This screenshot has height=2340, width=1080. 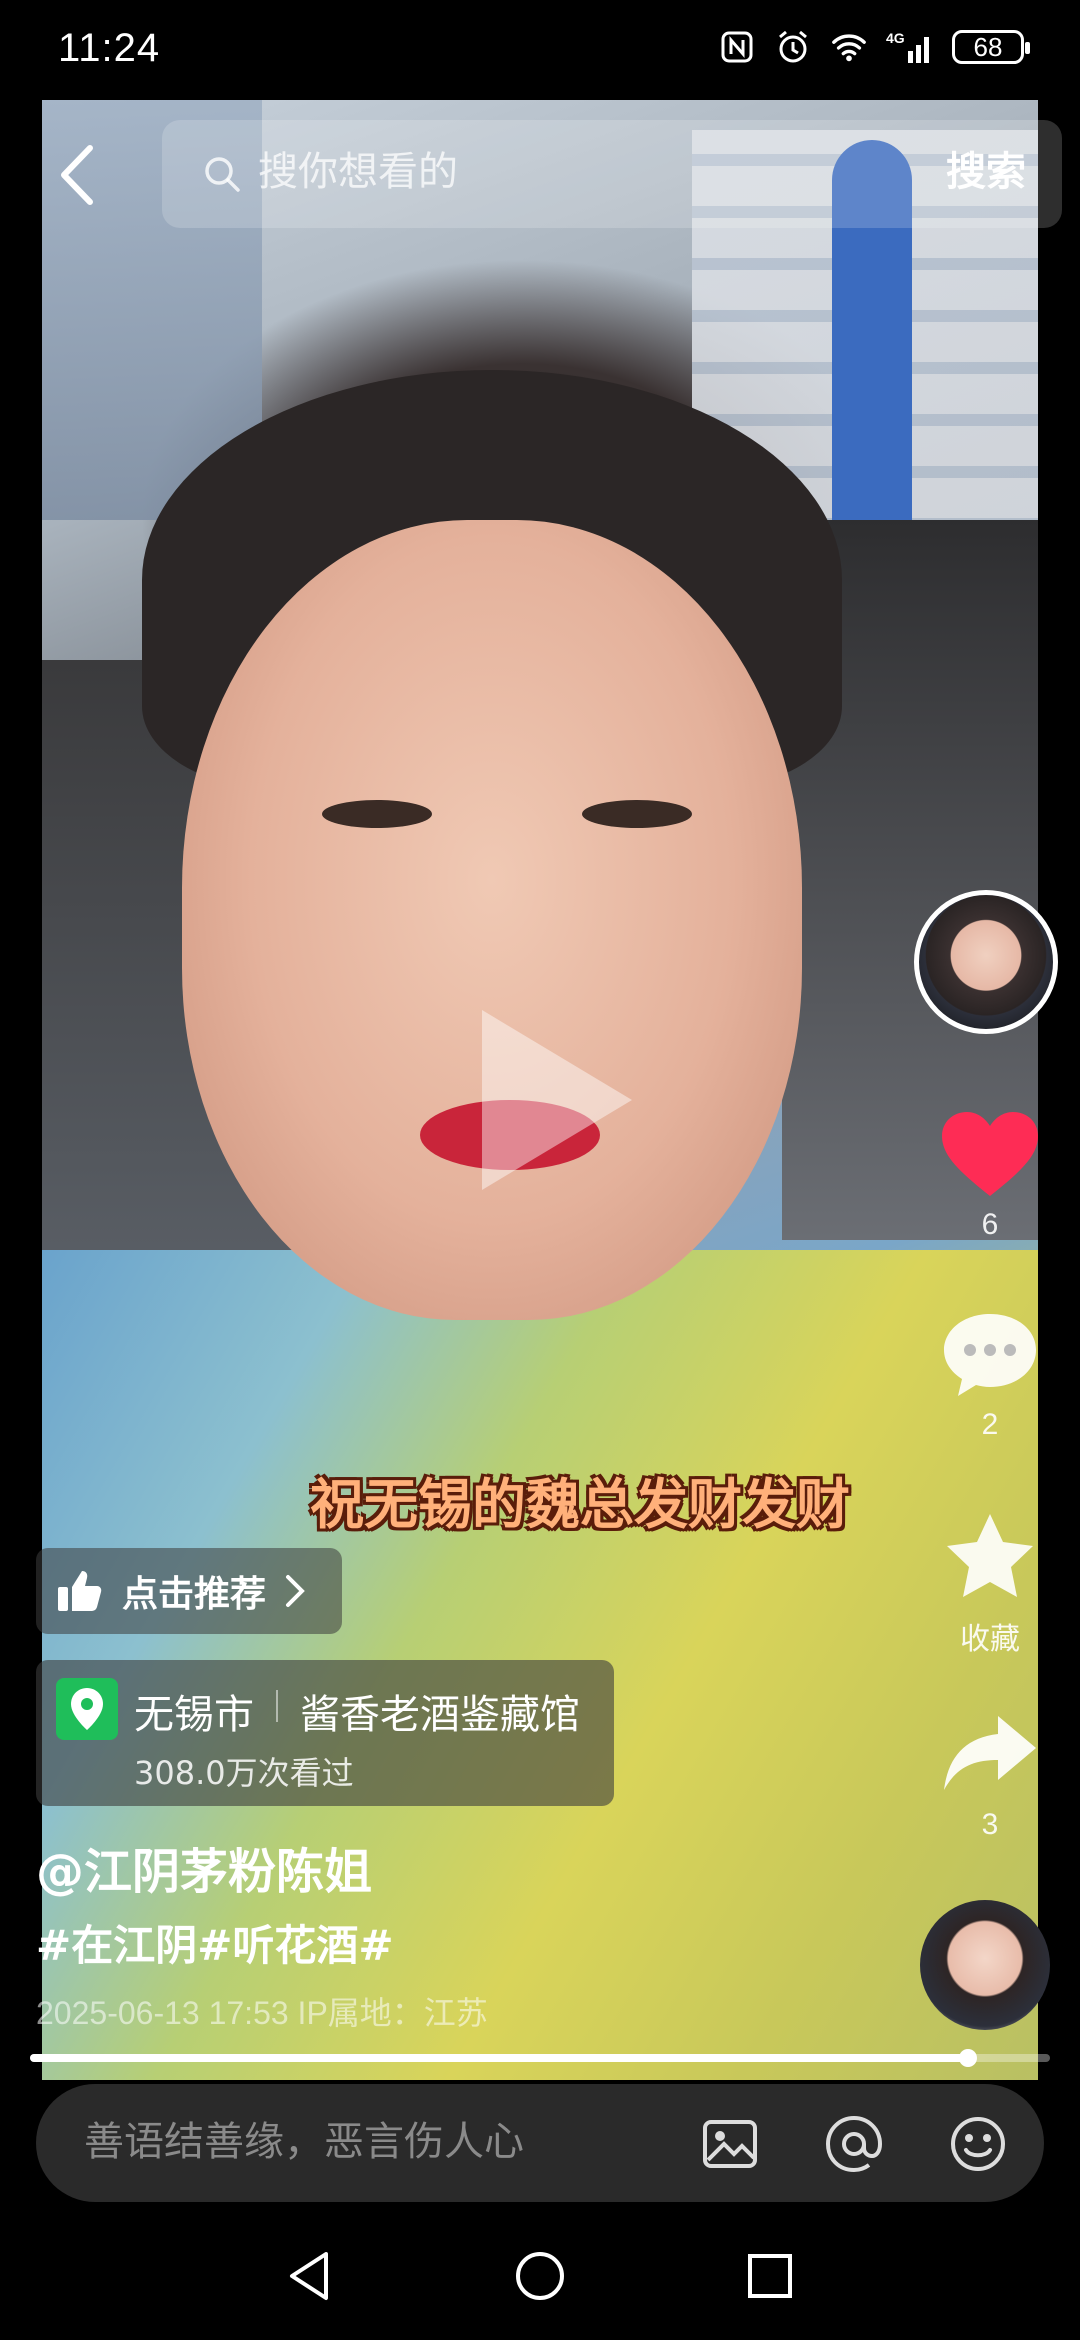 What do you see at coordinates (277, 1706) in the screenshot?
I see `location-separator` at bounding box center [277, 1706].